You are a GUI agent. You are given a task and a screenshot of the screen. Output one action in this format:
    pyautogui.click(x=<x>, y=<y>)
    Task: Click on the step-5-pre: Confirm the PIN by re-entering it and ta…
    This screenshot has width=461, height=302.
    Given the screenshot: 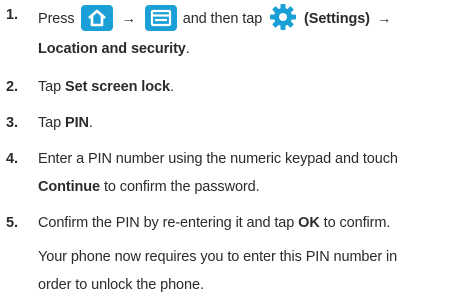 What is the action you would take?
    pyautogui.click(x=166, y=223)
    